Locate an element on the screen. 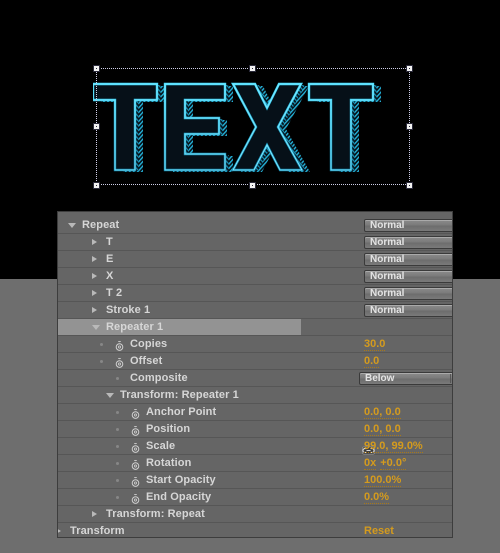 This screenshot has height=553, width=500. selection-handle-bottom-right is located at coordinates (409, 185).